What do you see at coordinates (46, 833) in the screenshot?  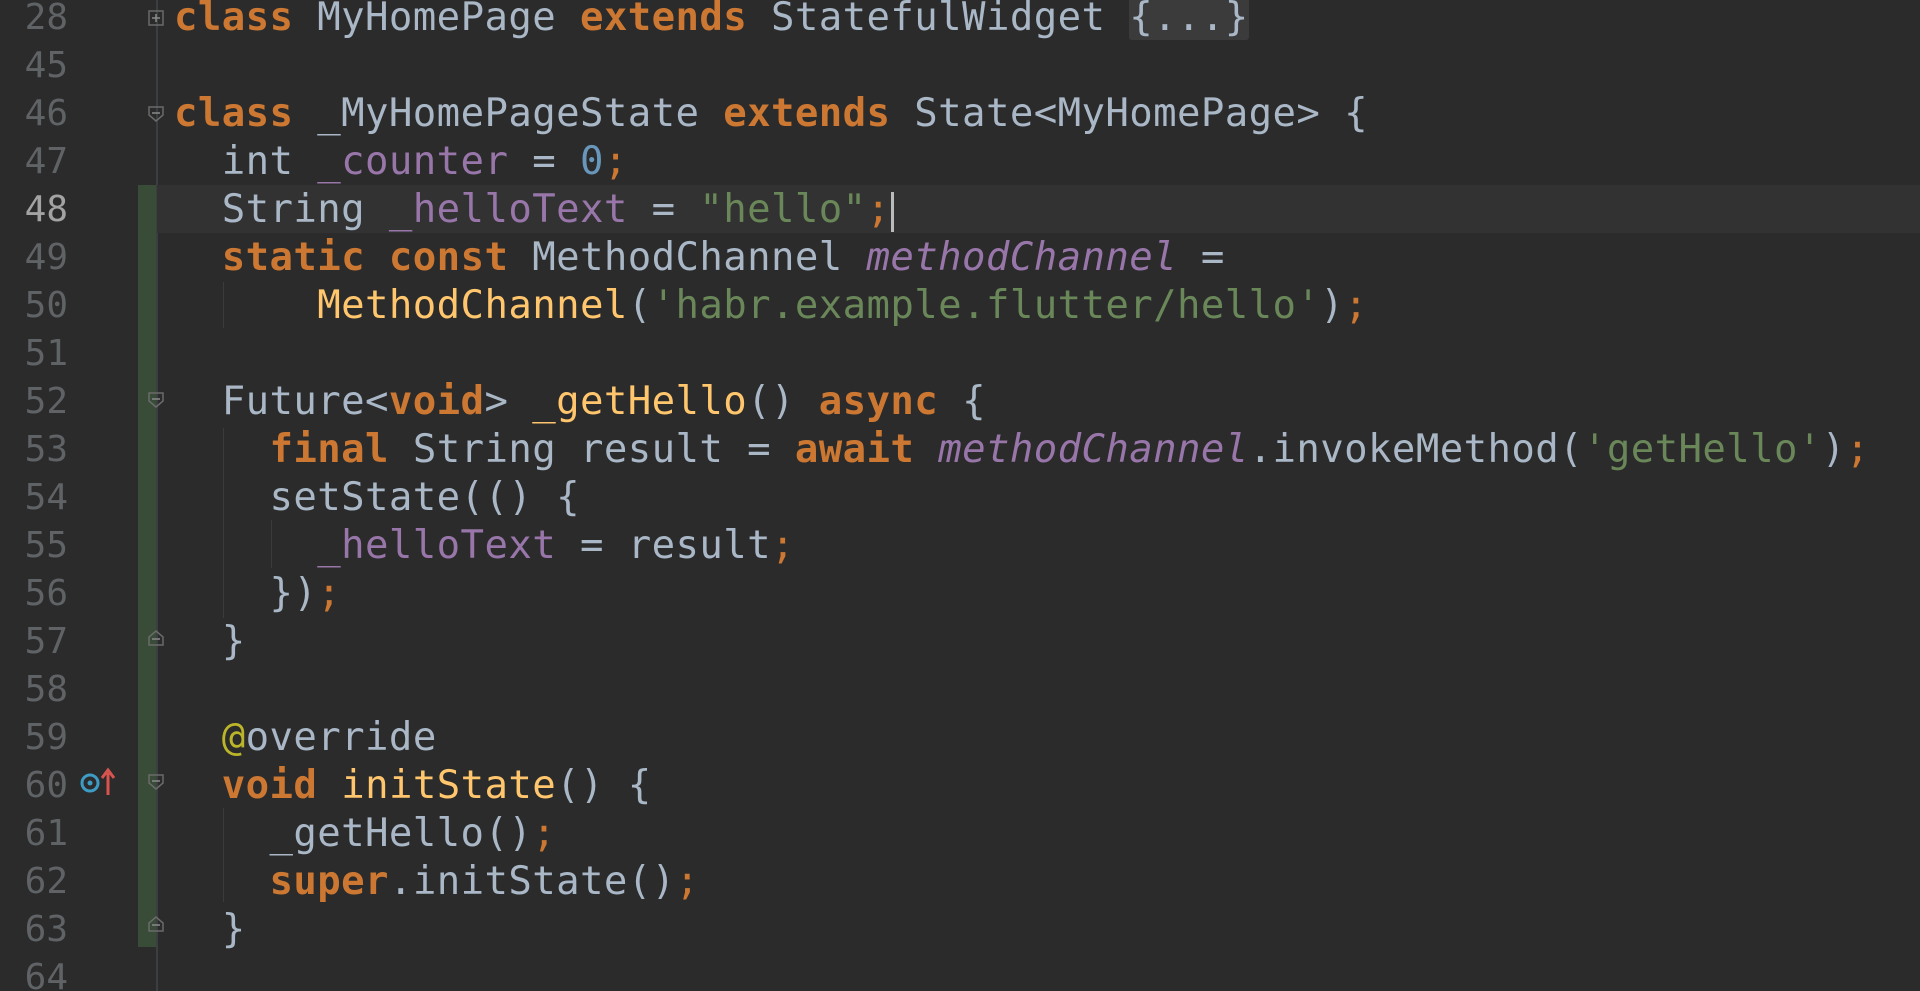 I see `line-number: 61` at bounding box center [46, 833].